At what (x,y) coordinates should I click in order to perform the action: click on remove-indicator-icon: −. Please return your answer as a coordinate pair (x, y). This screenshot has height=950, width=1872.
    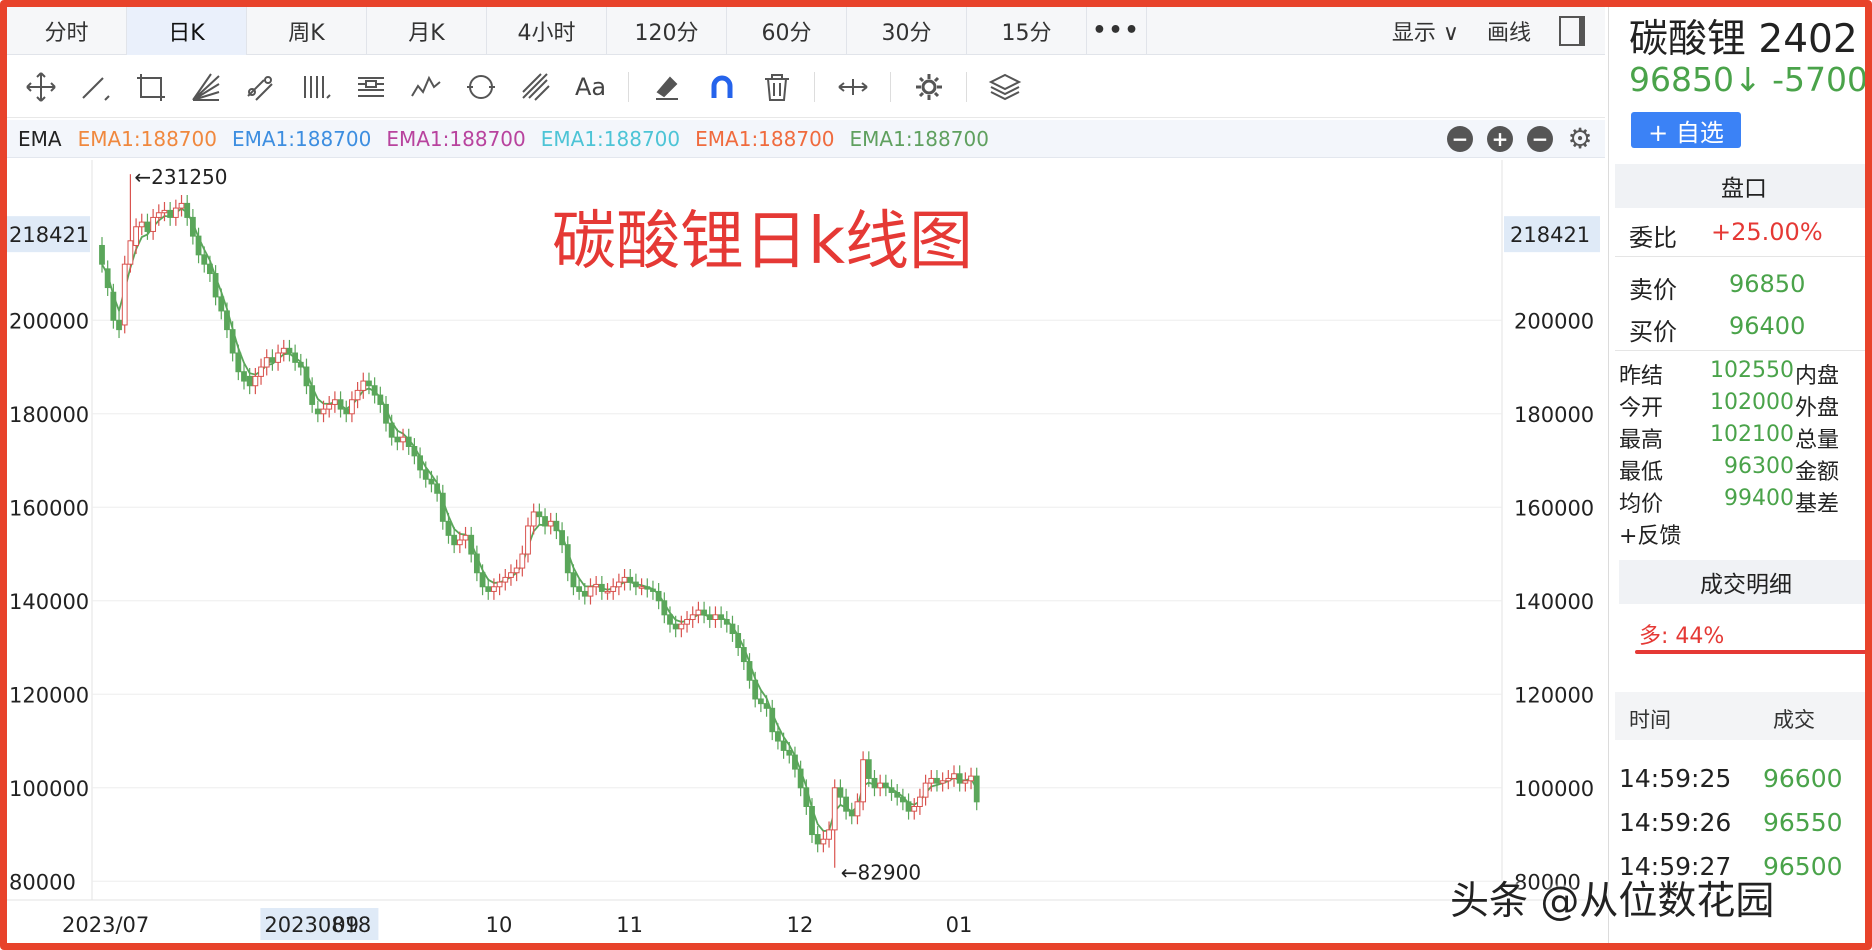
    Looking at the image, I should click on (1540, 139).